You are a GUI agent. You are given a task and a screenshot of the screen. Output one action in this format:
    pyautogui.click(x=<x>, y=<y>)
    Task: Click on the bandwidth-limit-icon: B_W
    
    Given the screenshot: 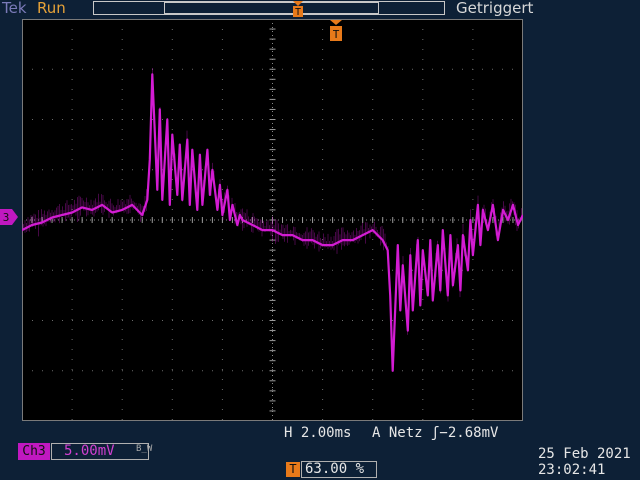 What is the action you would take?
    pyautogui.click(x=144, y=449)
    